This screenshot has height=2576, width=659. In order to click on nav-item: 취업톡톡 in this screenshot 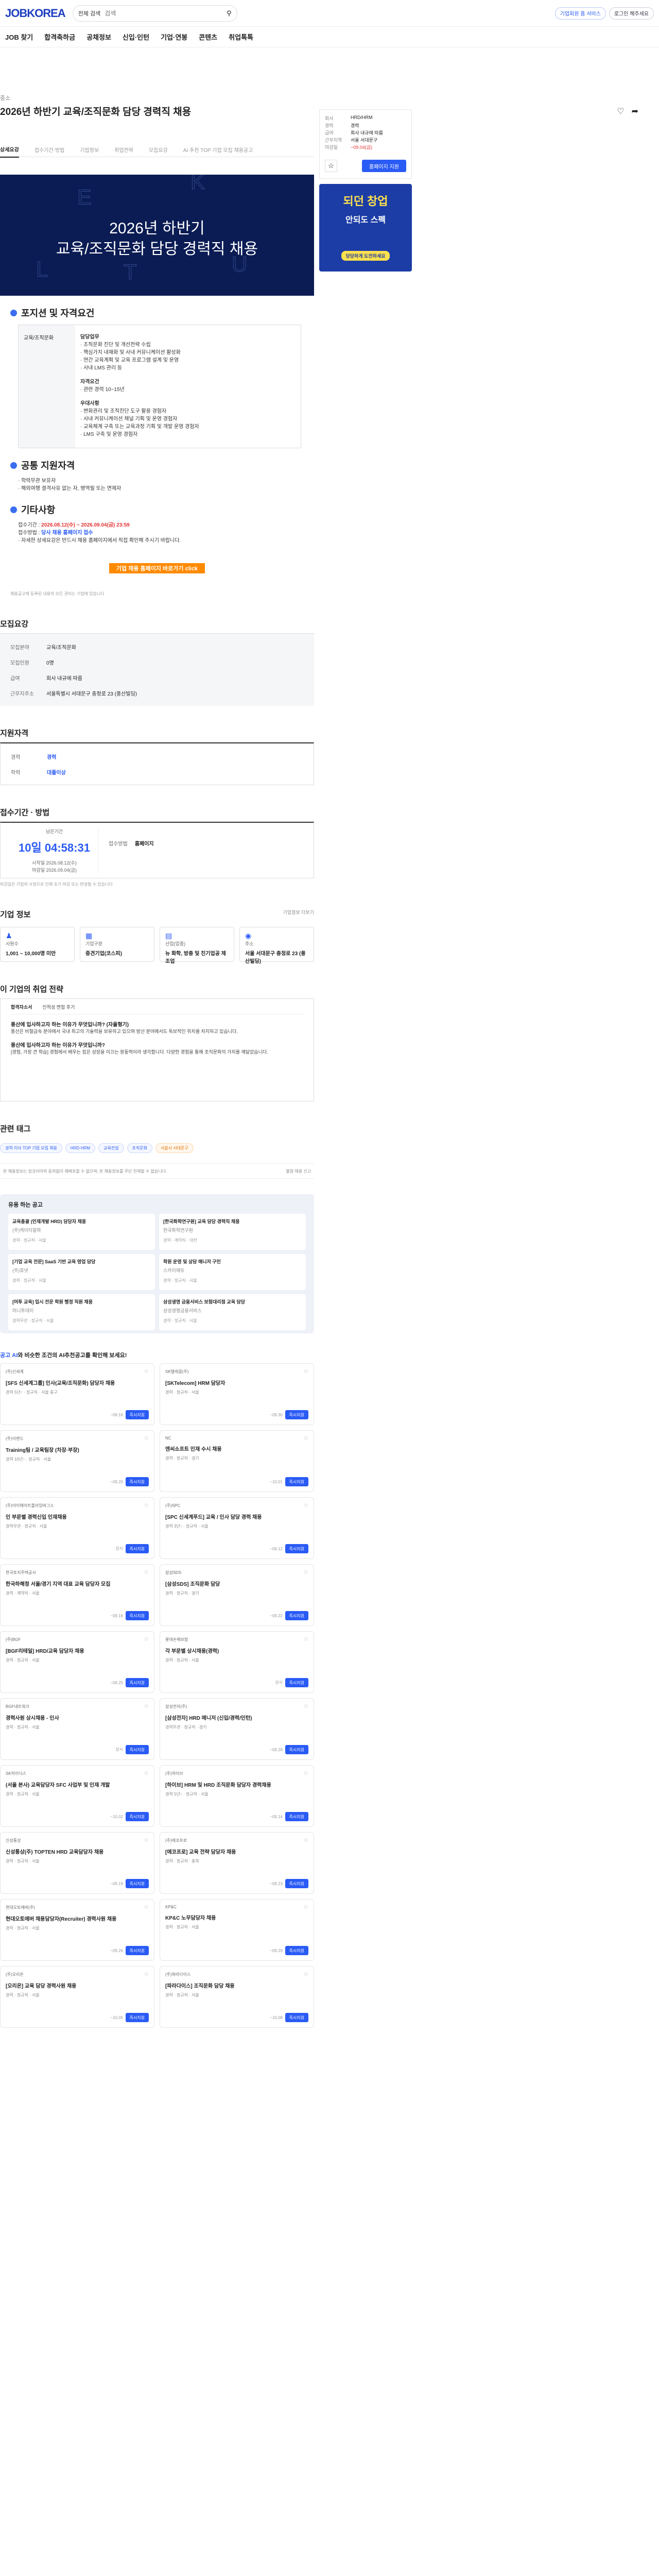, I will do `click(241, 37)`.